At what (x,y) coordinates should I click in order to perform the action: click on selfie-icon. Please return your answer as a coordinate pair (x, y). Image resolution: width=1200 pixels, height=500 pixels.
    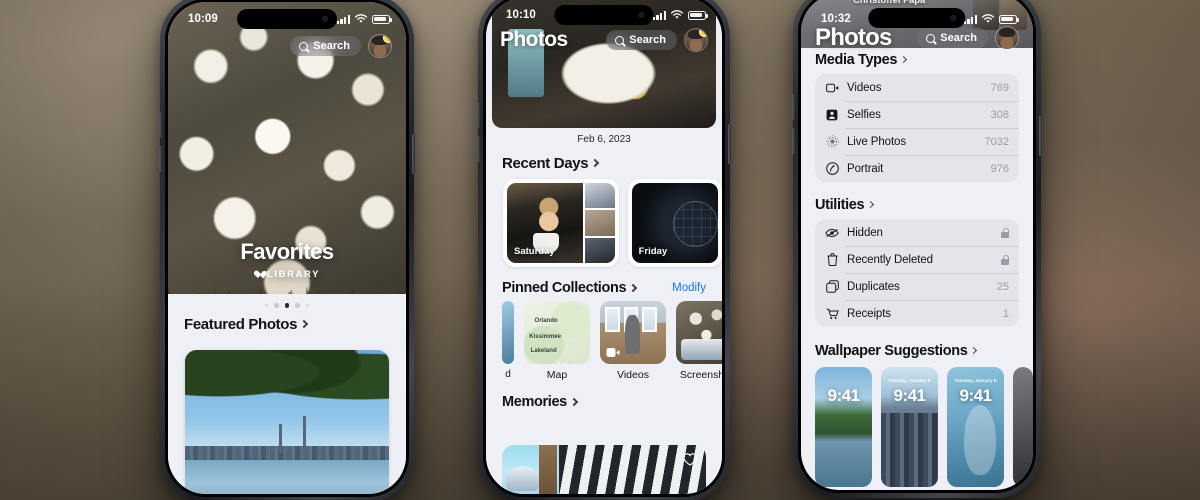
    Looking at the image, I should click on (832, 115).